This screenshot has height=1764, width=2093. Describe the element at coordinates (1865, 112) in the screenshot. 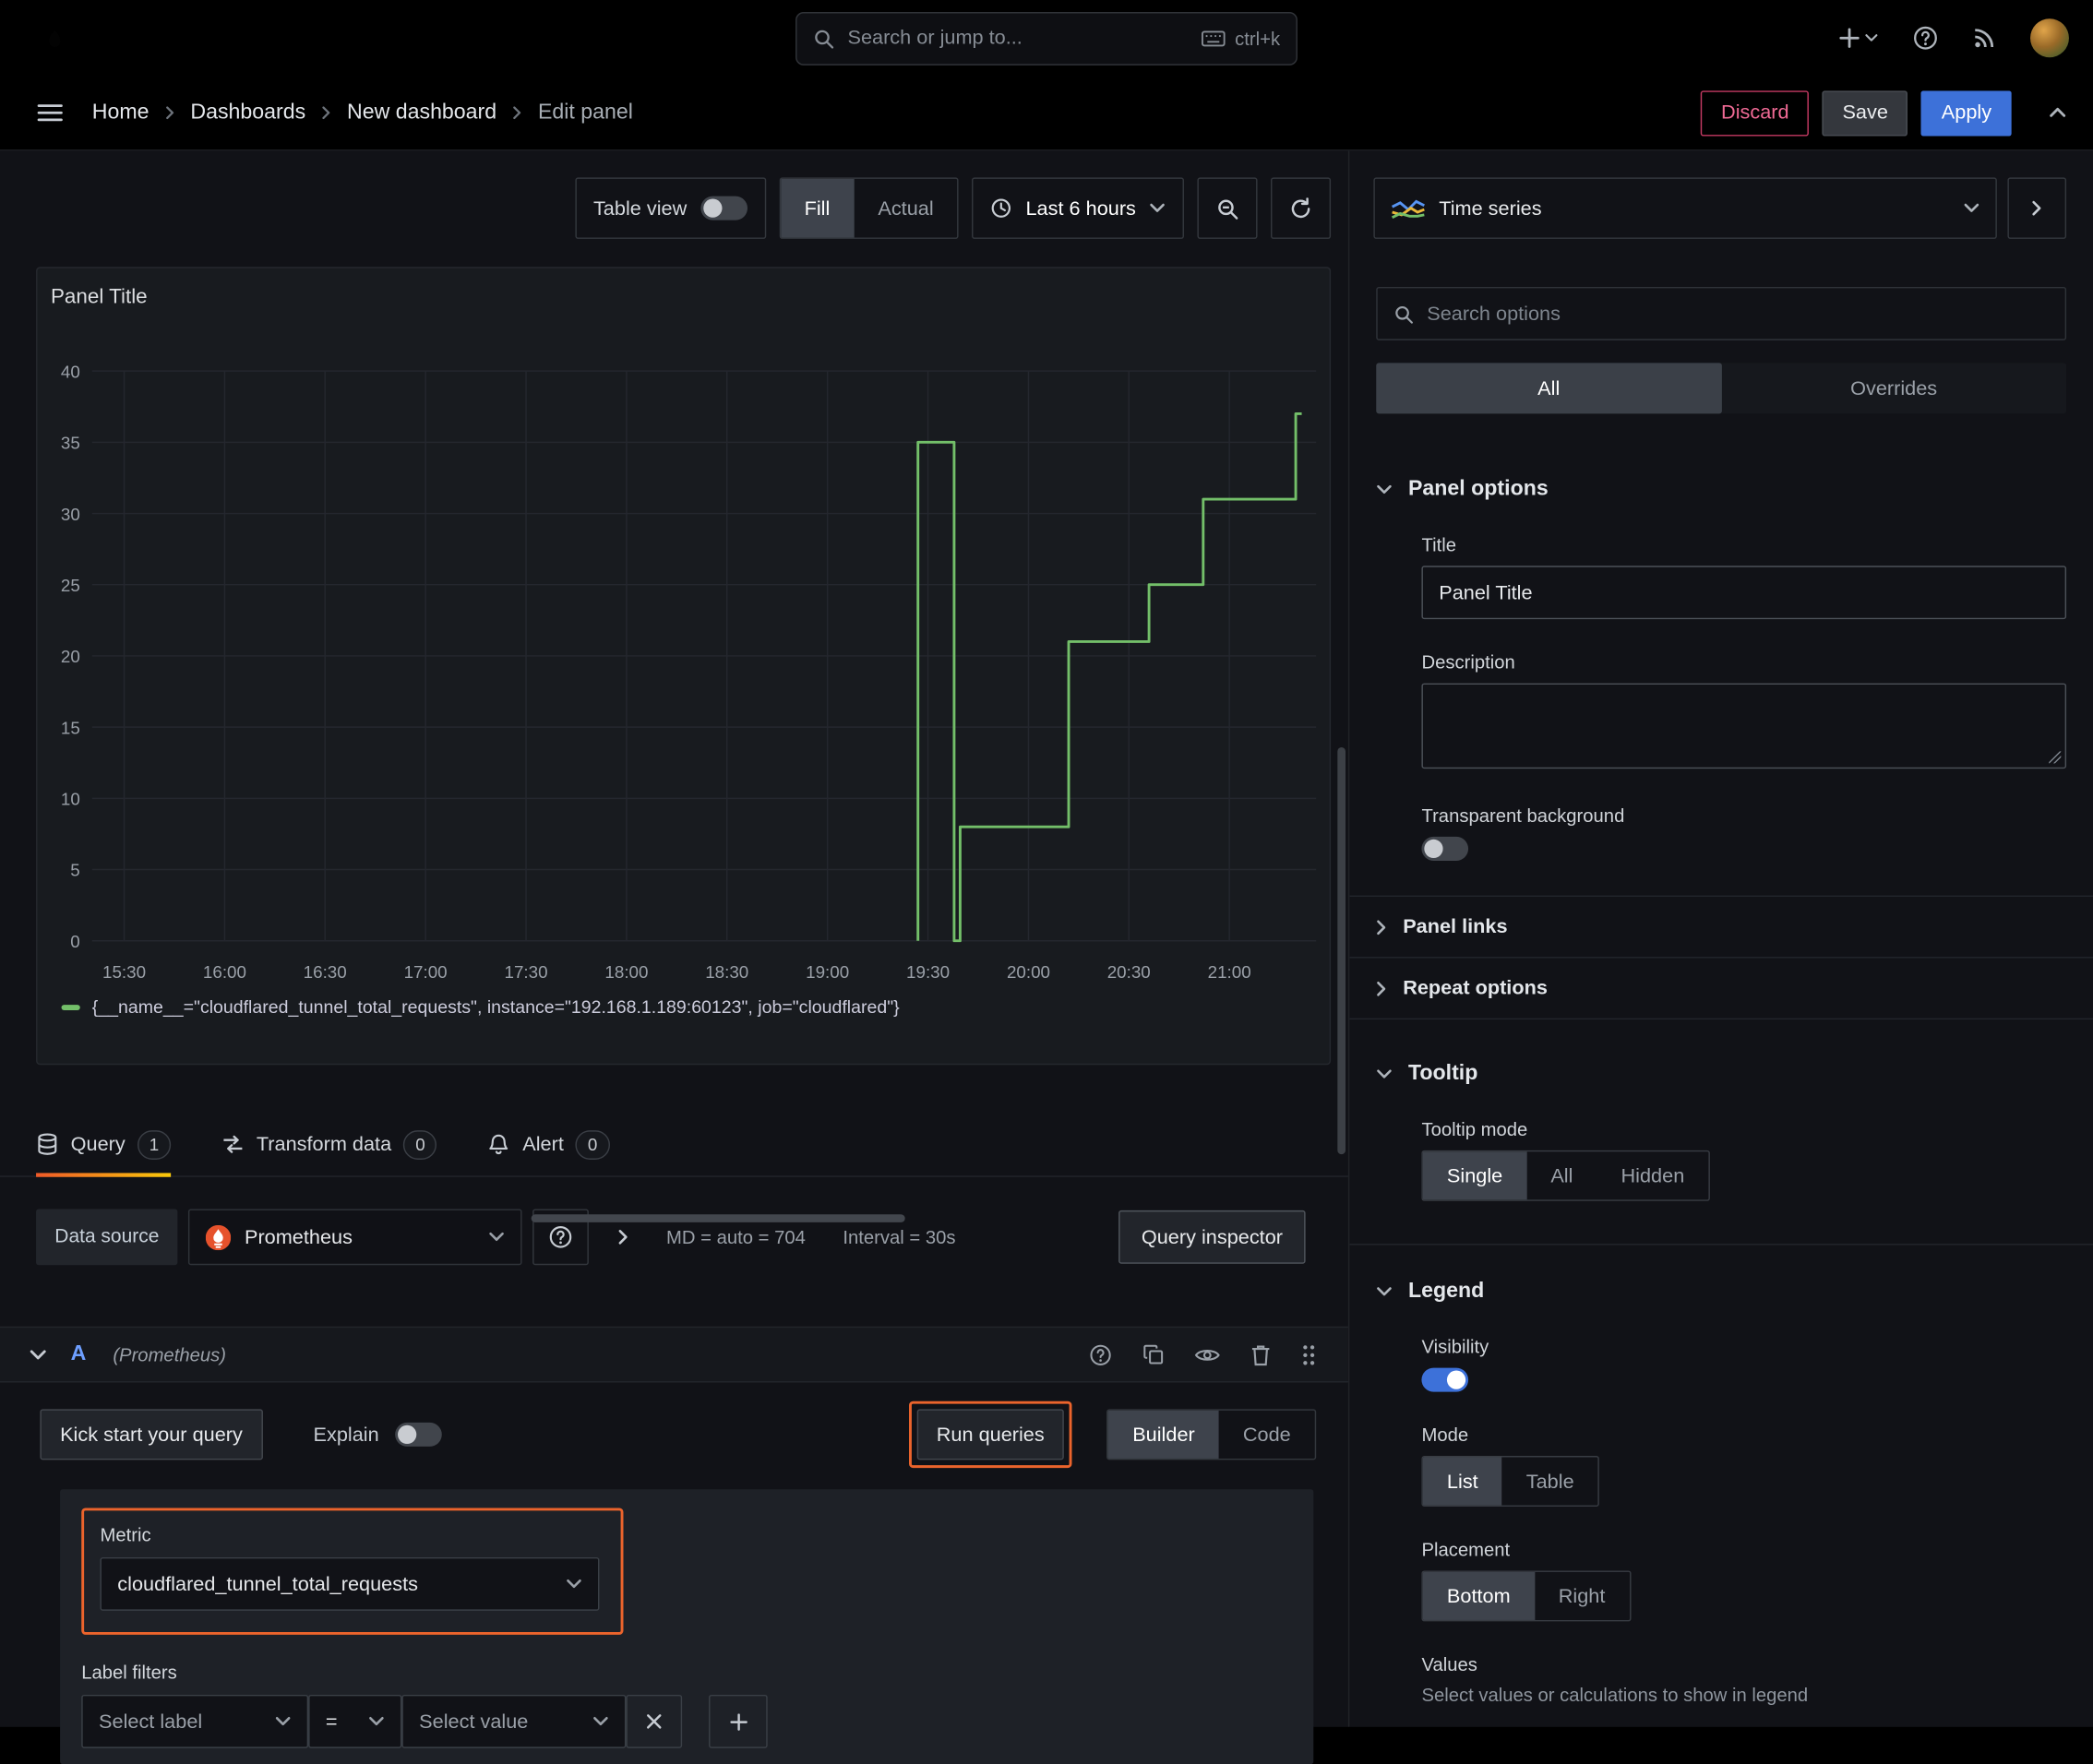

I see `save-button: Save` at that location.